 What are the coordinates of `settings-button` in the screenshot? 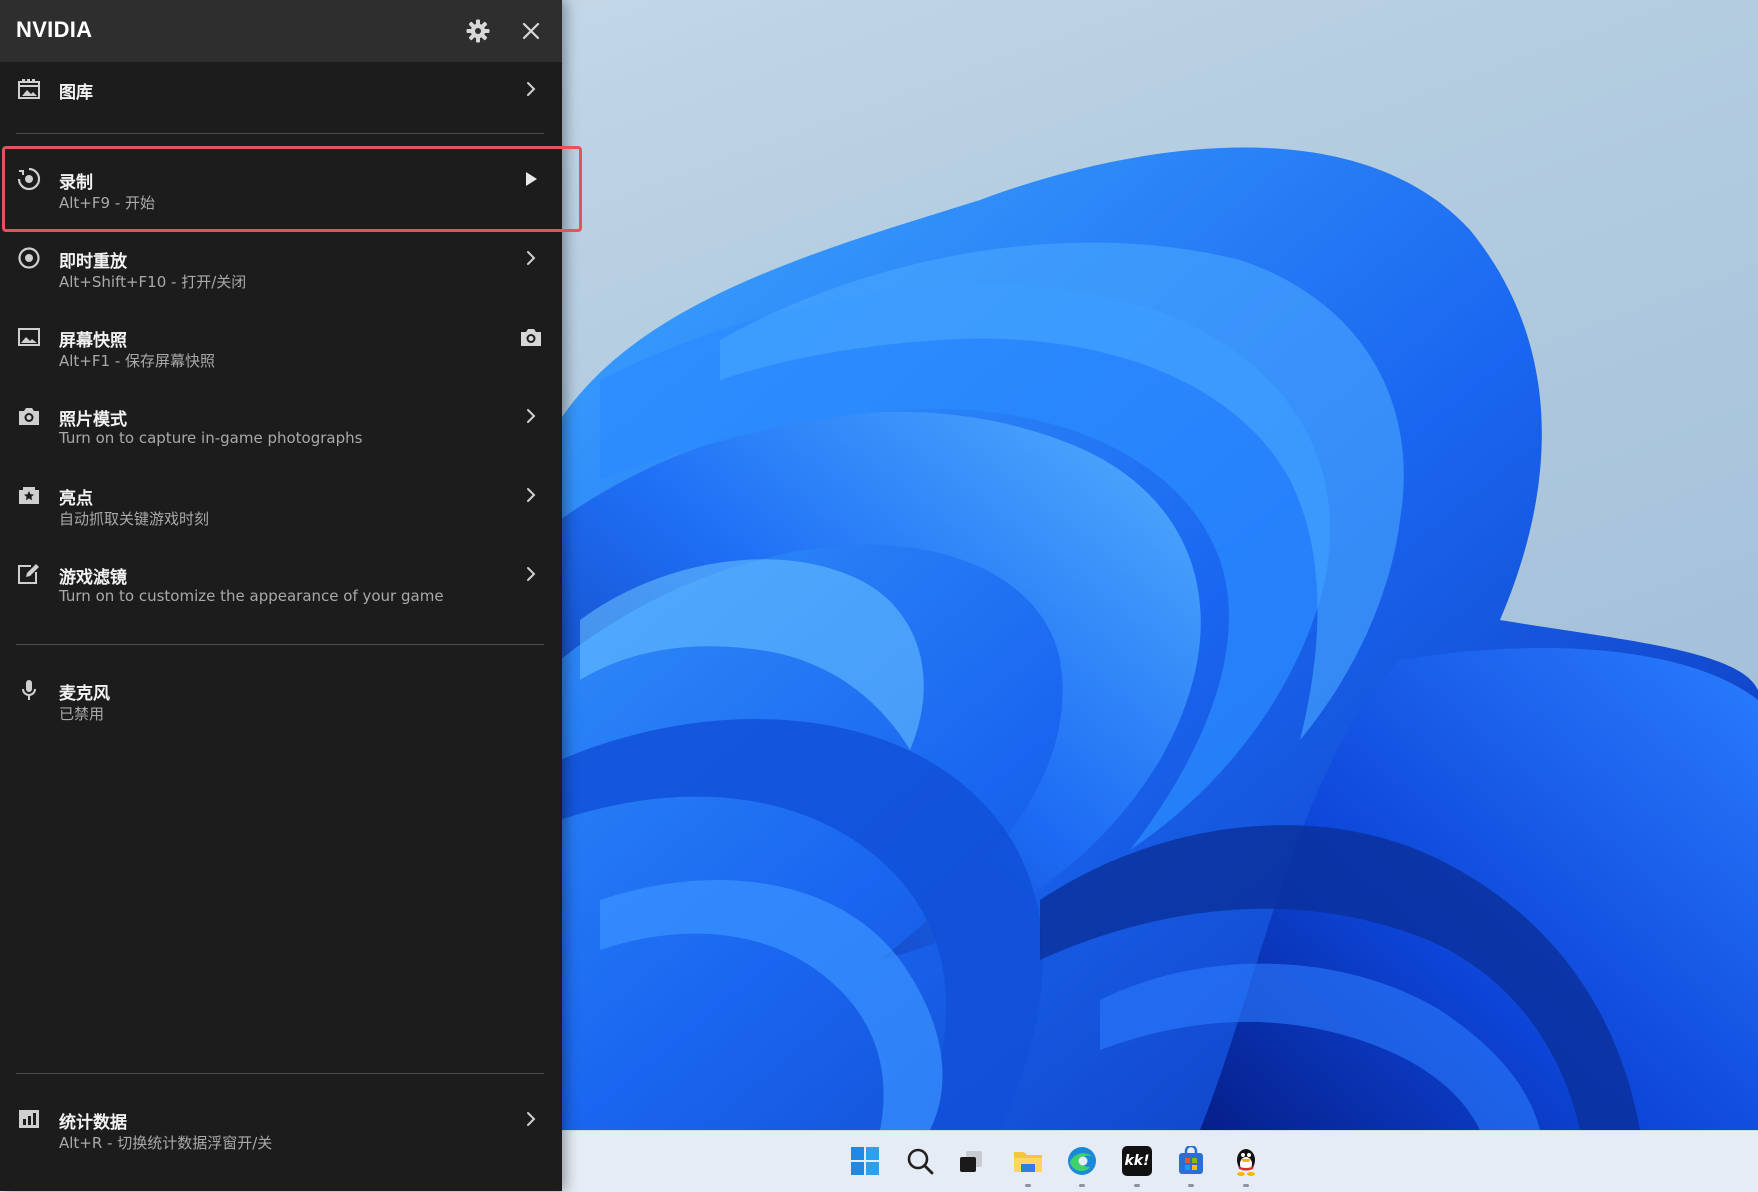 It's located at (478, 31).